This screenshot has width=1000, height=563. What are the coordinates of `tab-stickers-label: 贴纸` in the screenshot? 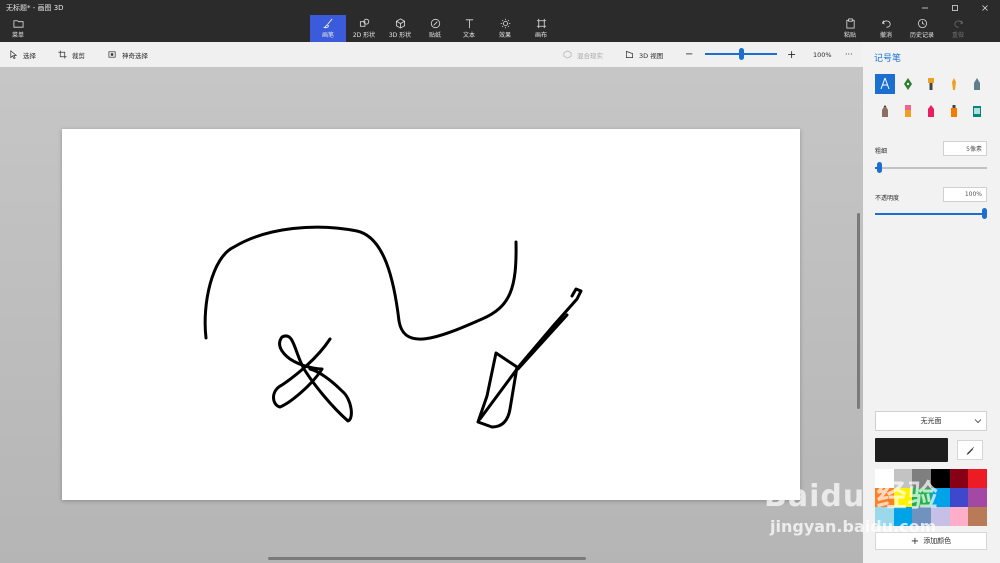 It's located at (434, 35).